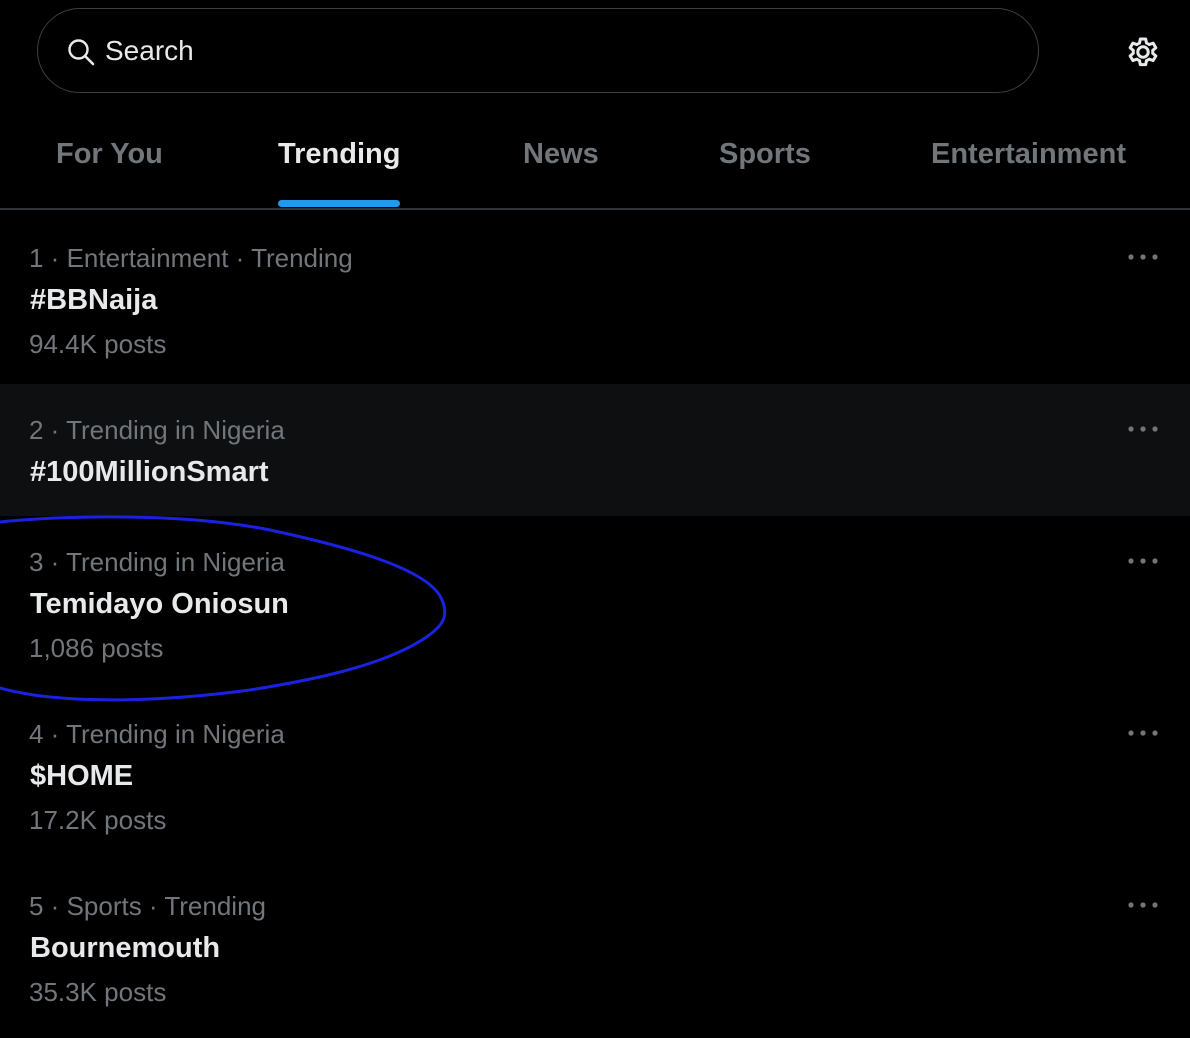  I want to click on tab-label: Sports, so click(765, 154).